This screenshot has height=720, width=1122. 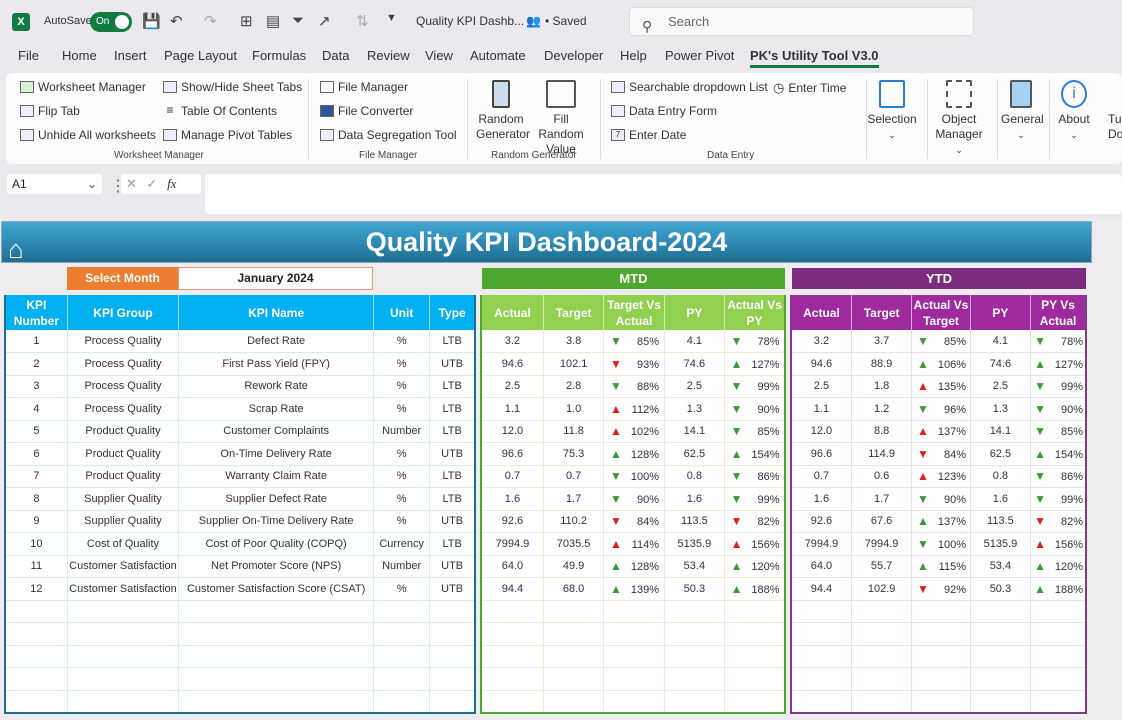 What do you see at coordinates (941, 476) in the screenshot?
I see `variance-cell: ▲ 123%` at bounding box center [941, 476].